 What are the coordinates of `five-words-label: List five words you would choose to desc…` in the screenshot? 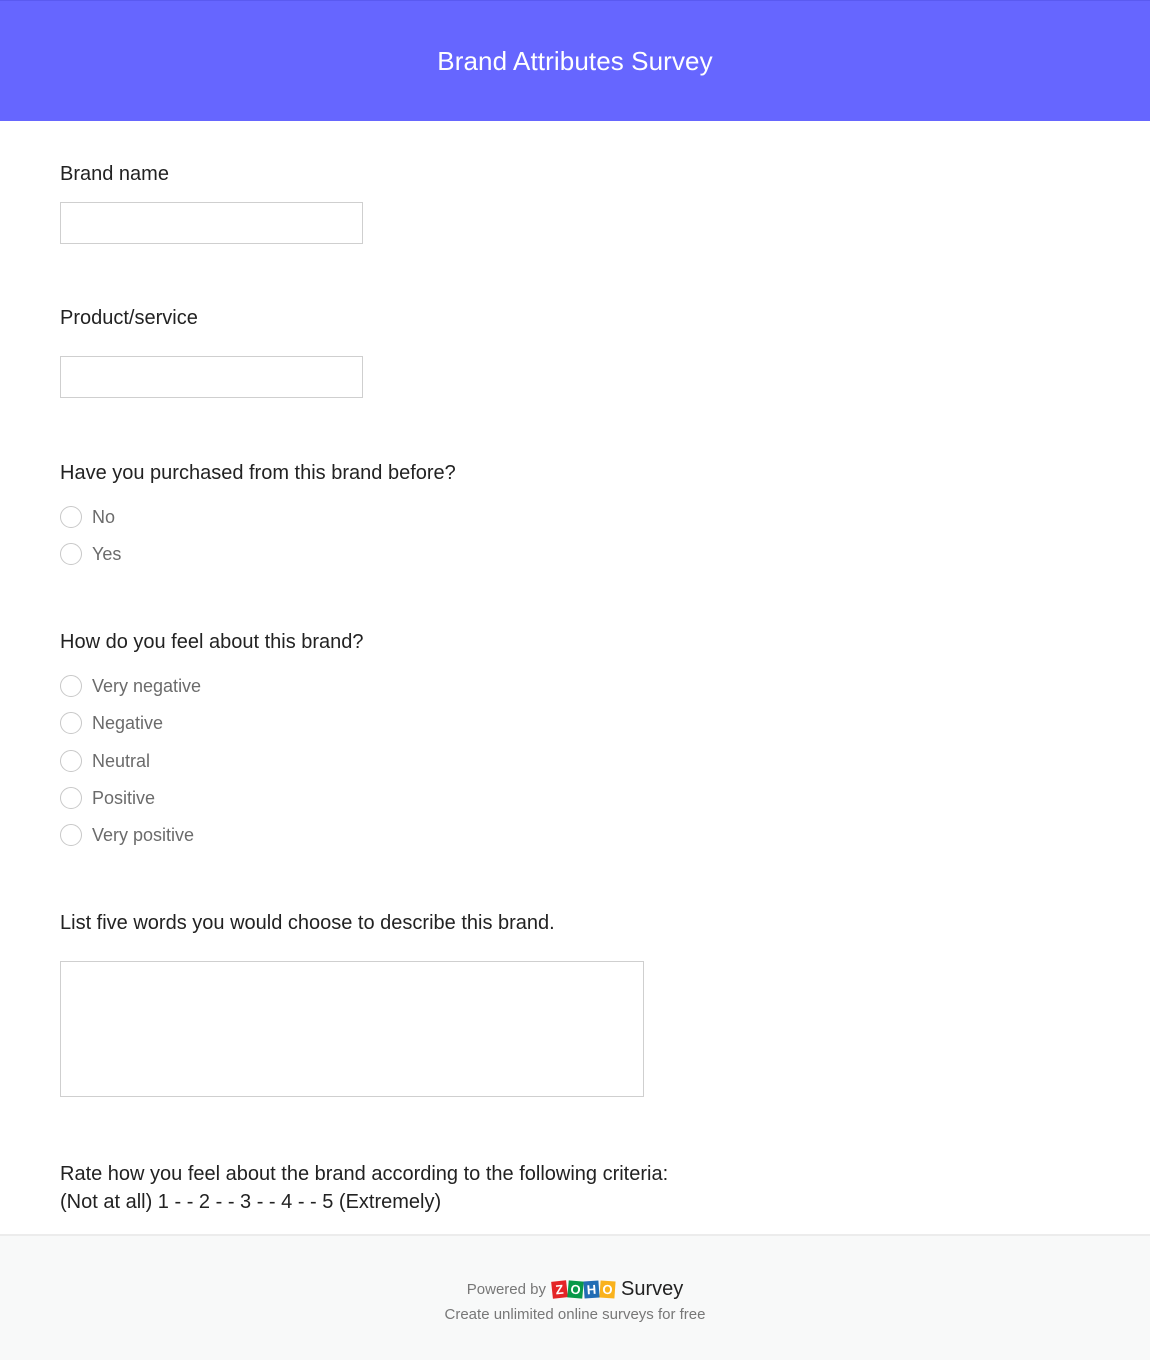 It's located at (307, 923).